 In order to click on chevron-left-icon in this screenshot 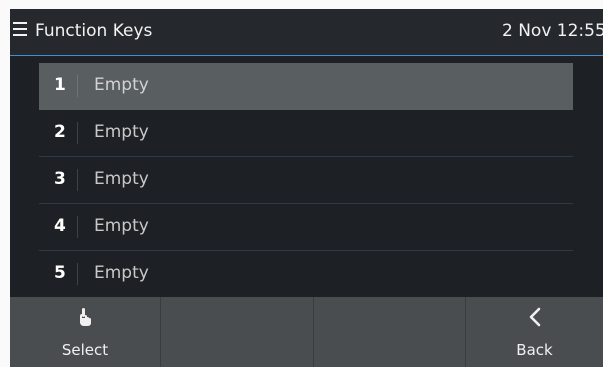, I will do `click(534, 318)`.